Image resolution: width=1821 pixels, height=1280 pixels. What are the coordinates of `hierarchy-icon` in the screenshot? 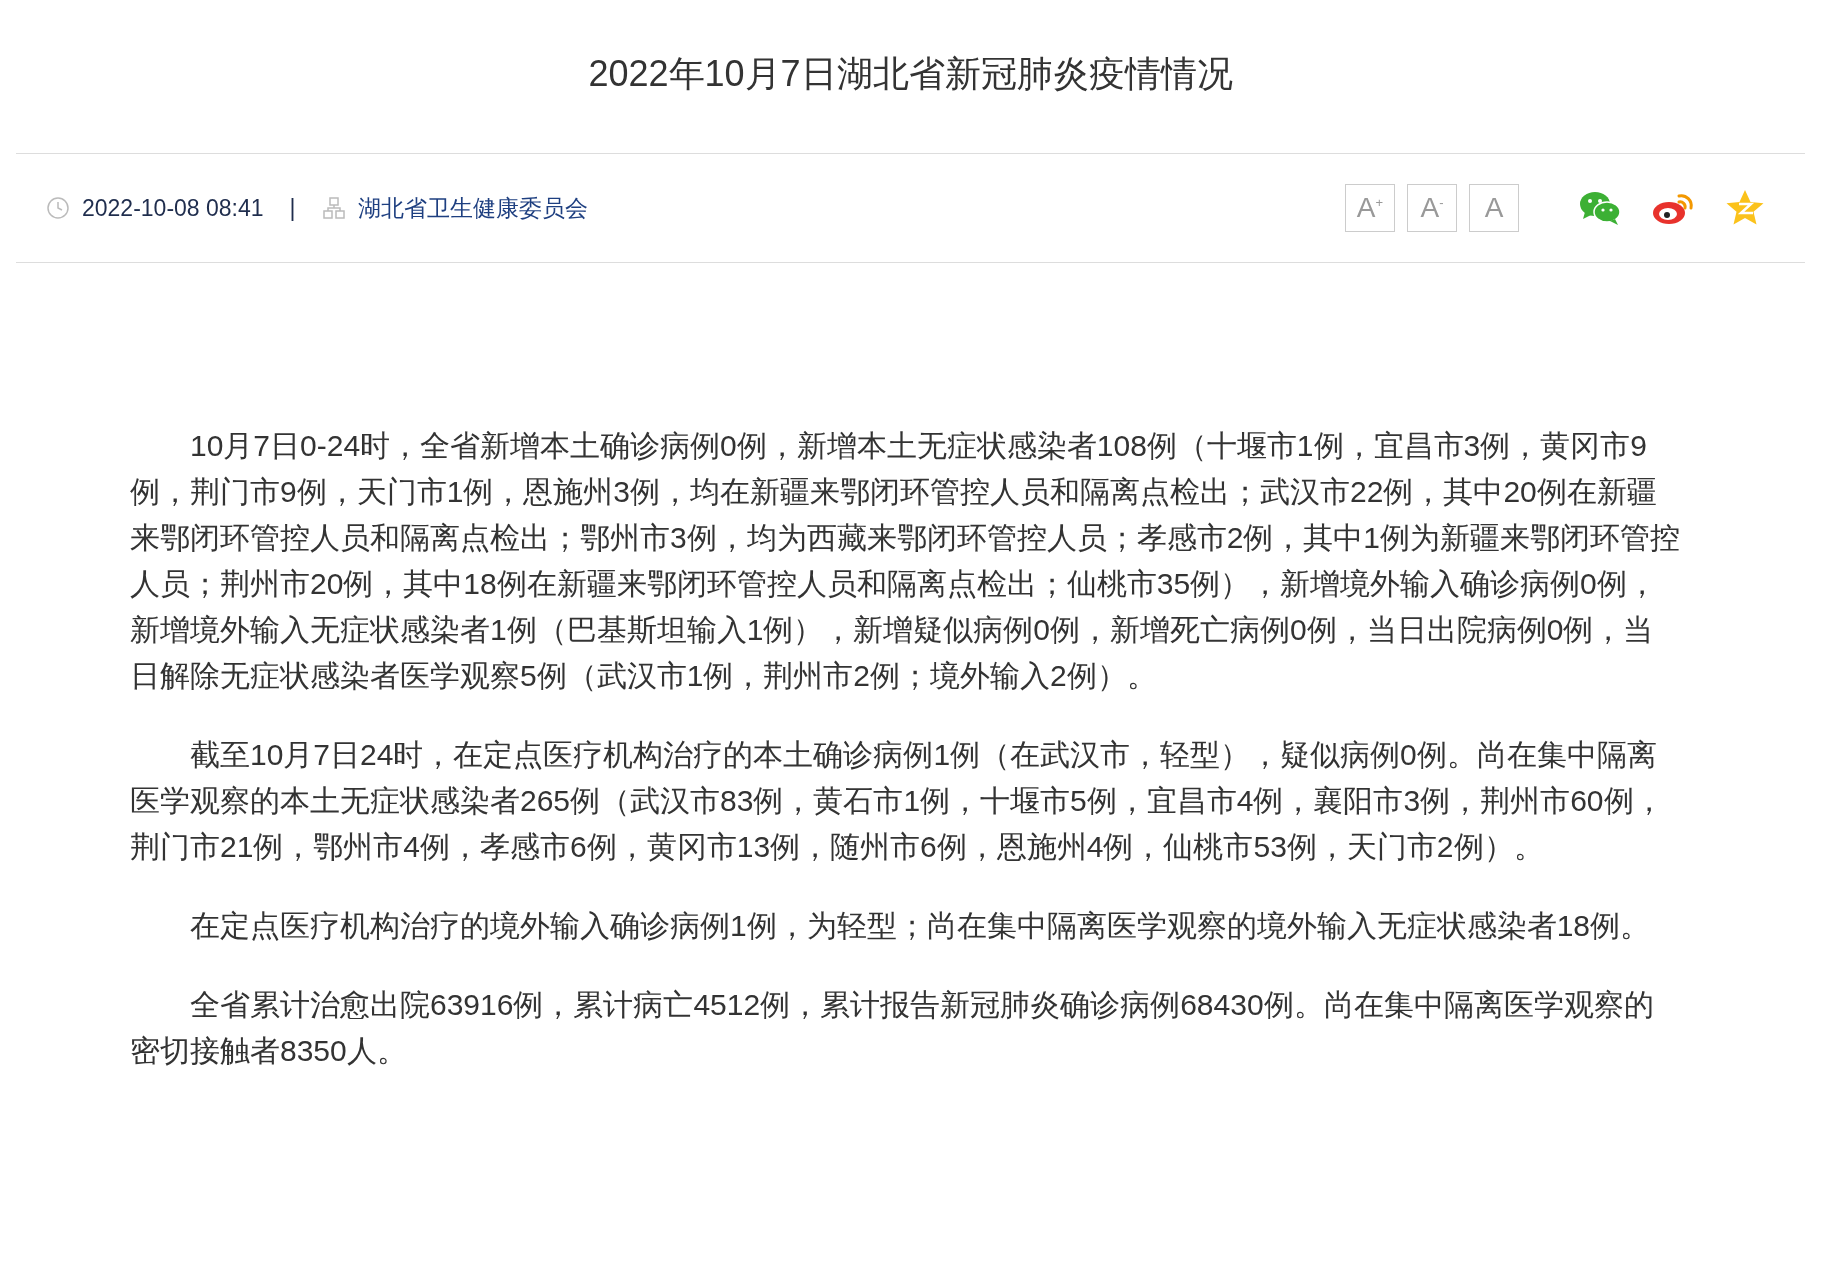 It's located at (333, 208).